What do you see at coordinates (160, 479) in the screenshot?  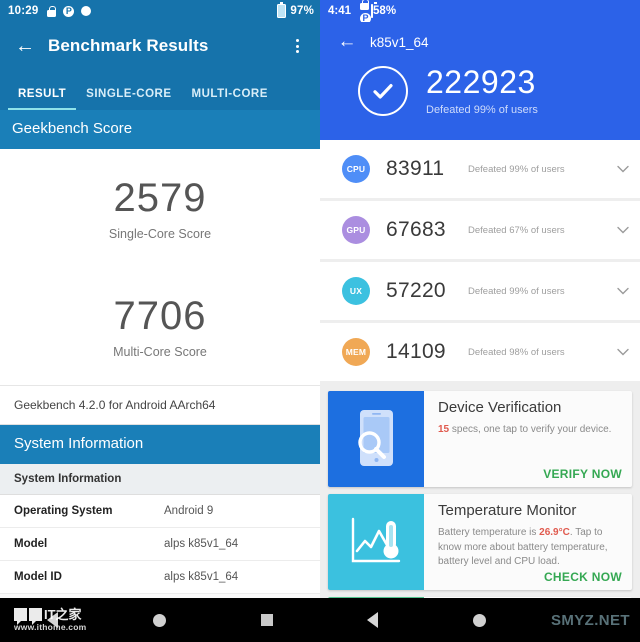 I see `system-table-subheader: System Information` at bounding box center [160, 479].